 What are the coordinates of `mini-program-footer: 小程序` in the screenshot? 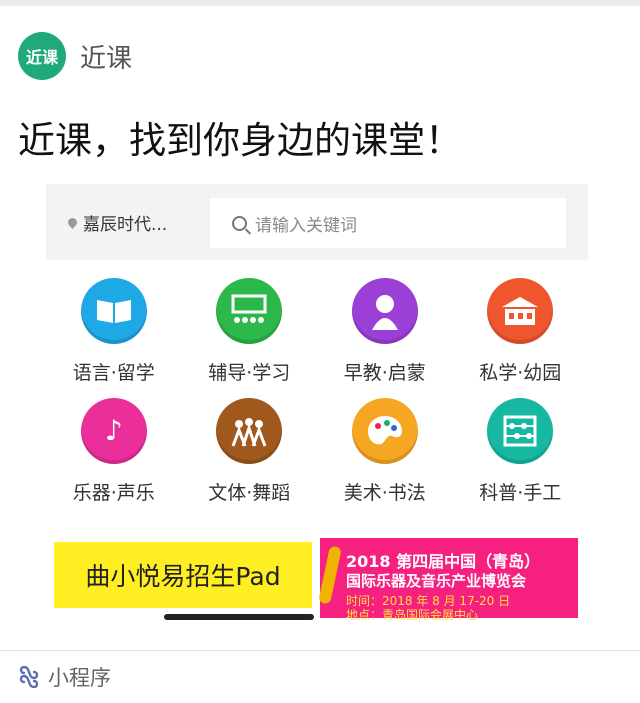 It's located at (320, 676).